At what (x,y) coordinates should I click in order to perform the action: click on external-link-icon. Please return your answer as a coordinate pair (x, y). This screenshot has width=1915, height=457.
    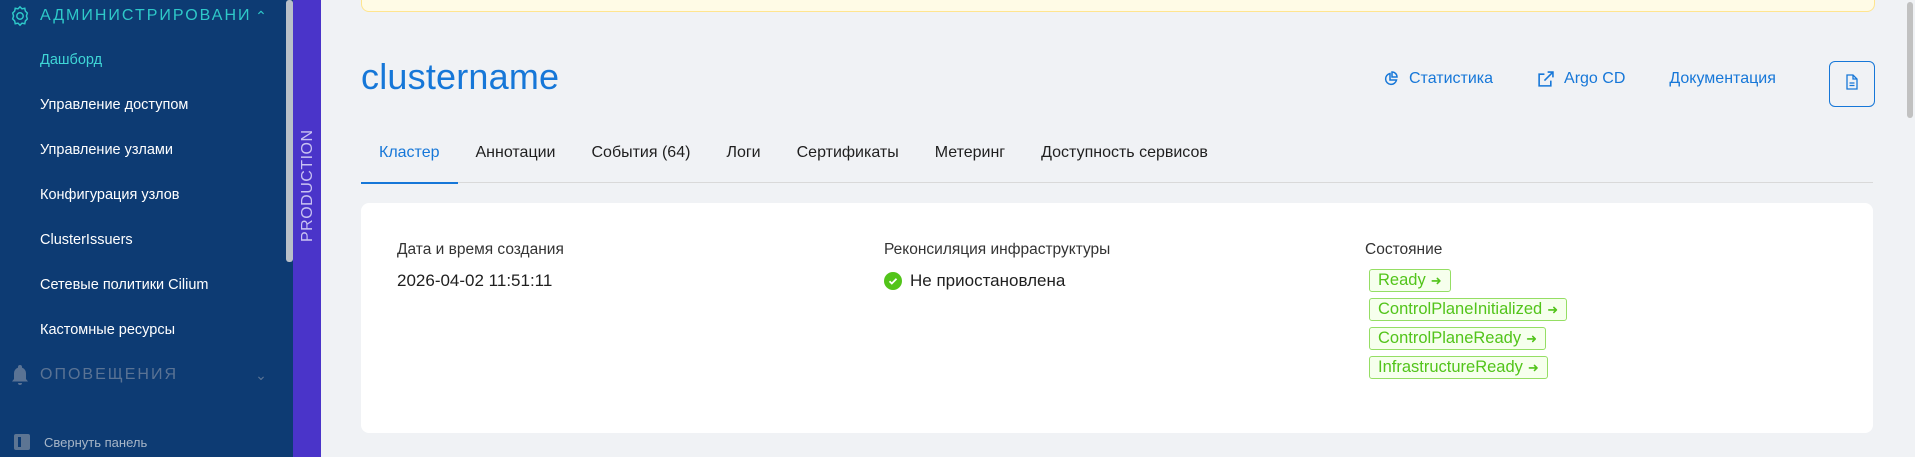
    Looking at the image, I should click on (1545, 79).